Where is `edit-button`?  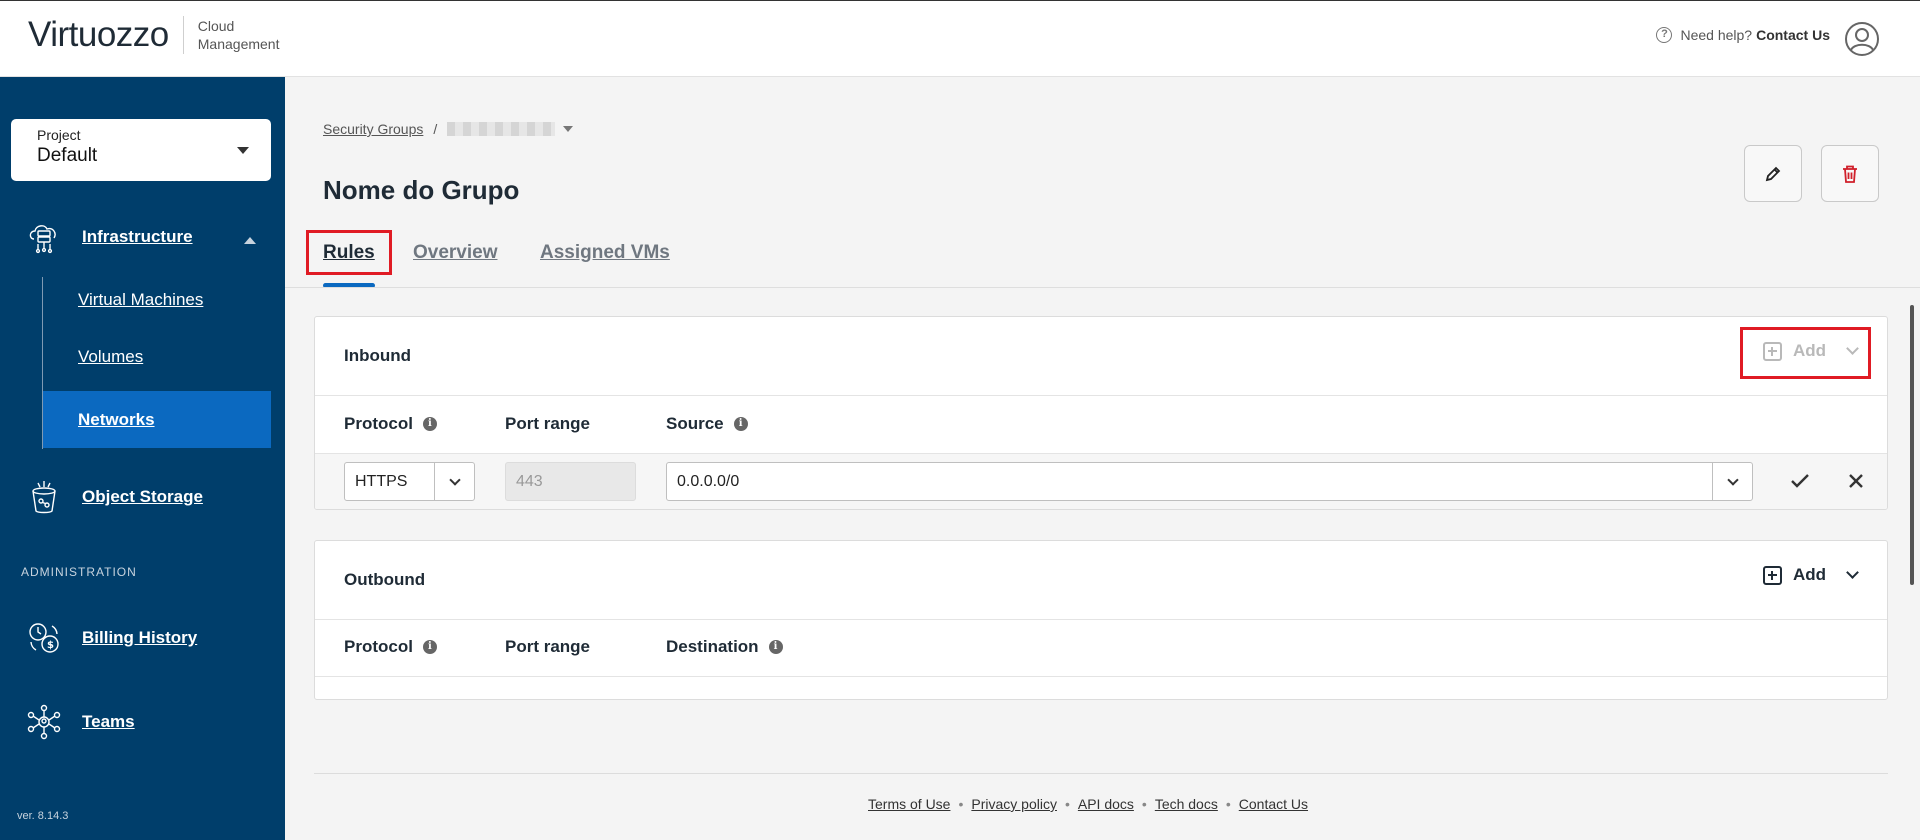 edit-button is located at coordinates (1773, 173).